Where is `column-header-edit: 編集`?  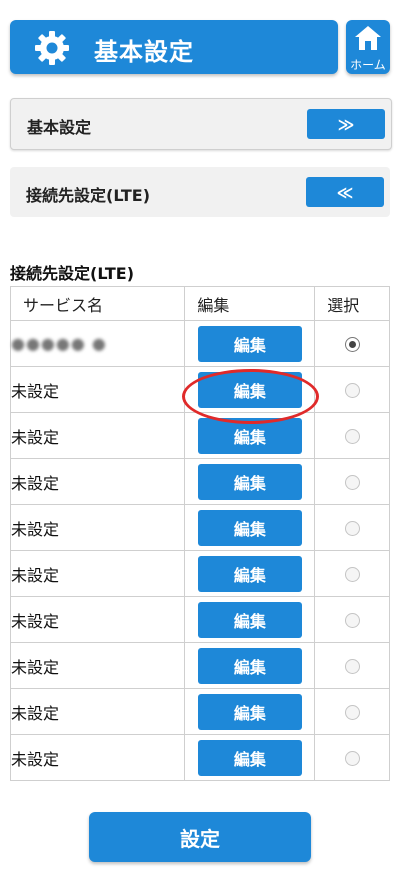 column-header-edit: 編集 is located at coordinates (250, 303).